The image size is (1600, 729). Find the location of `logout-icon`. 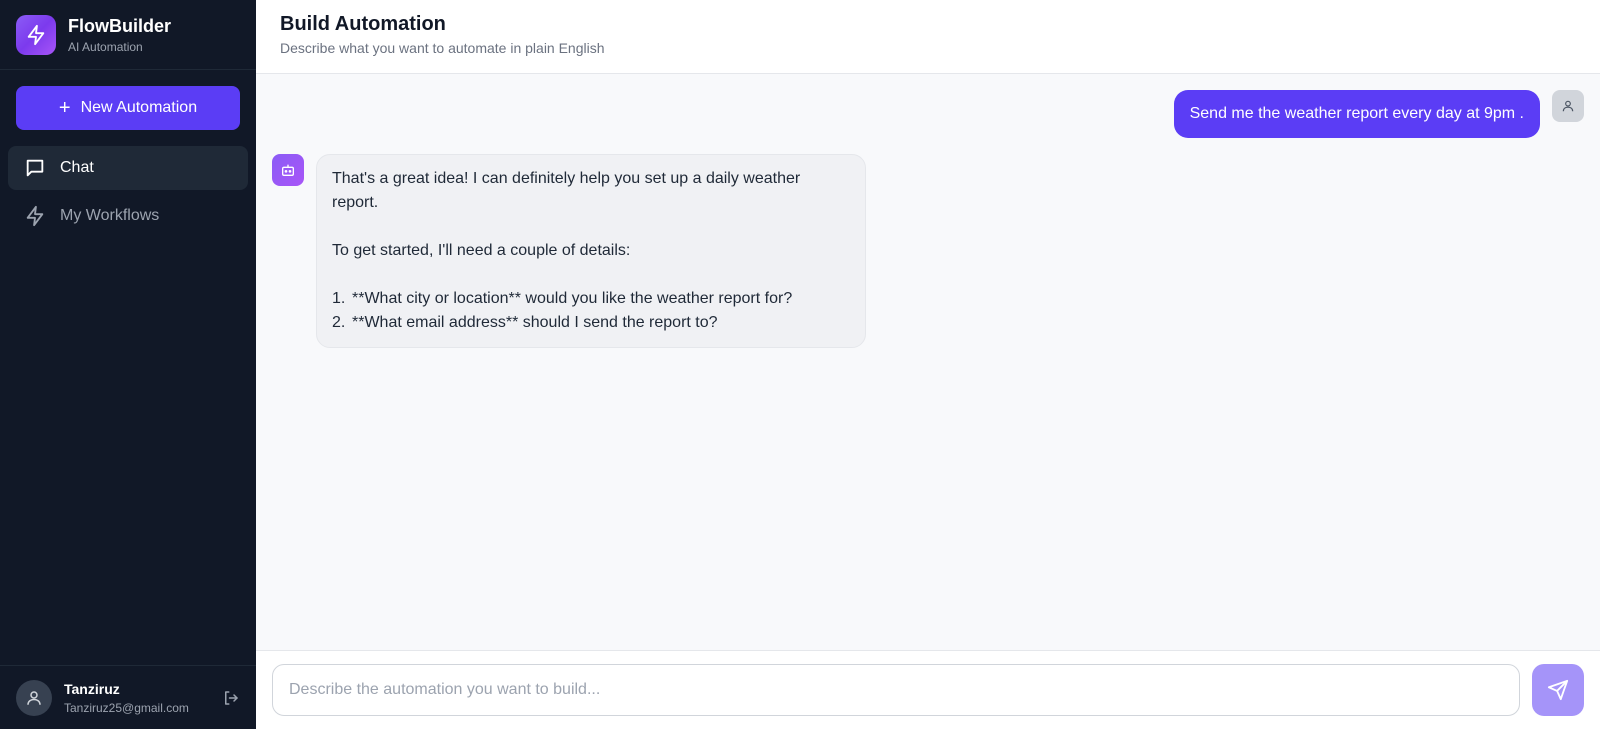

logout-icon is located at coordinates (231, 697).